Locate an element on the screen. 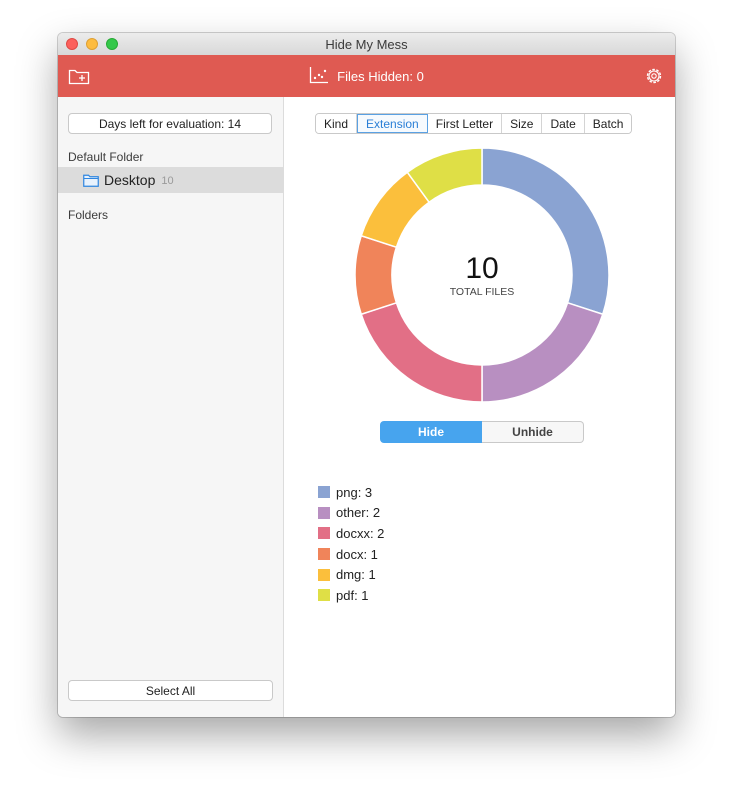  folder-name: Desktop is located at coordinates (130, 180).